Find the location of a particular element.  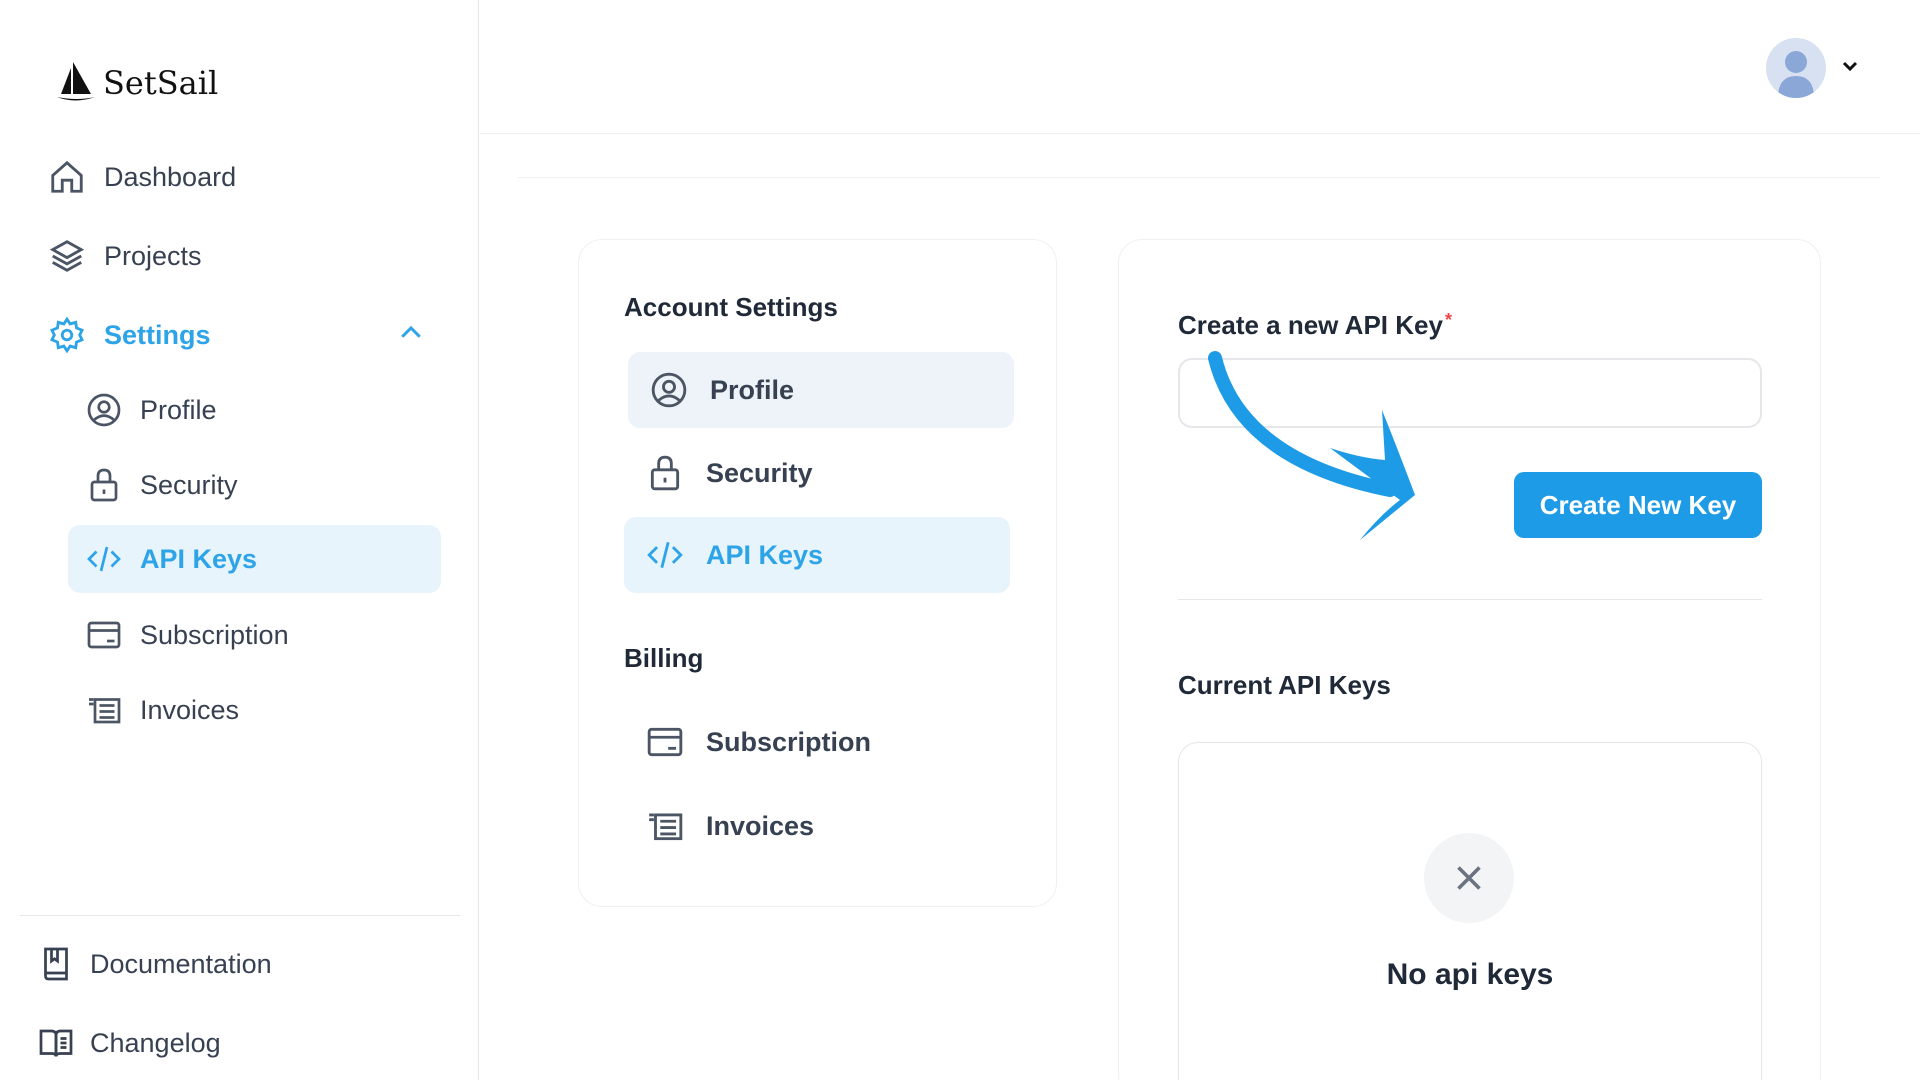

sidebar-item-label: Projects is located at coordinates (153, 255).